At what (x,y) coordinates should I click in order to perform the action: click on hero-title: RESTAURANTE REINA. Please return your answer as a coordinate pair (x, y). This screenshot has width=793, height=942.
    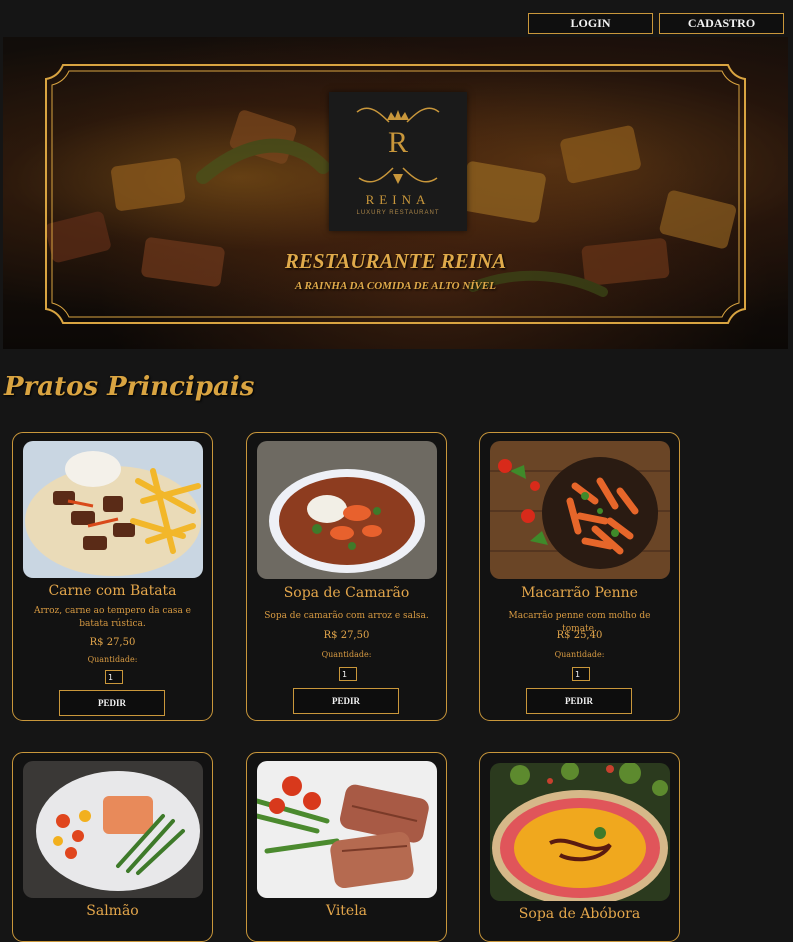
    Looking at the image, I should click on (395, 261).